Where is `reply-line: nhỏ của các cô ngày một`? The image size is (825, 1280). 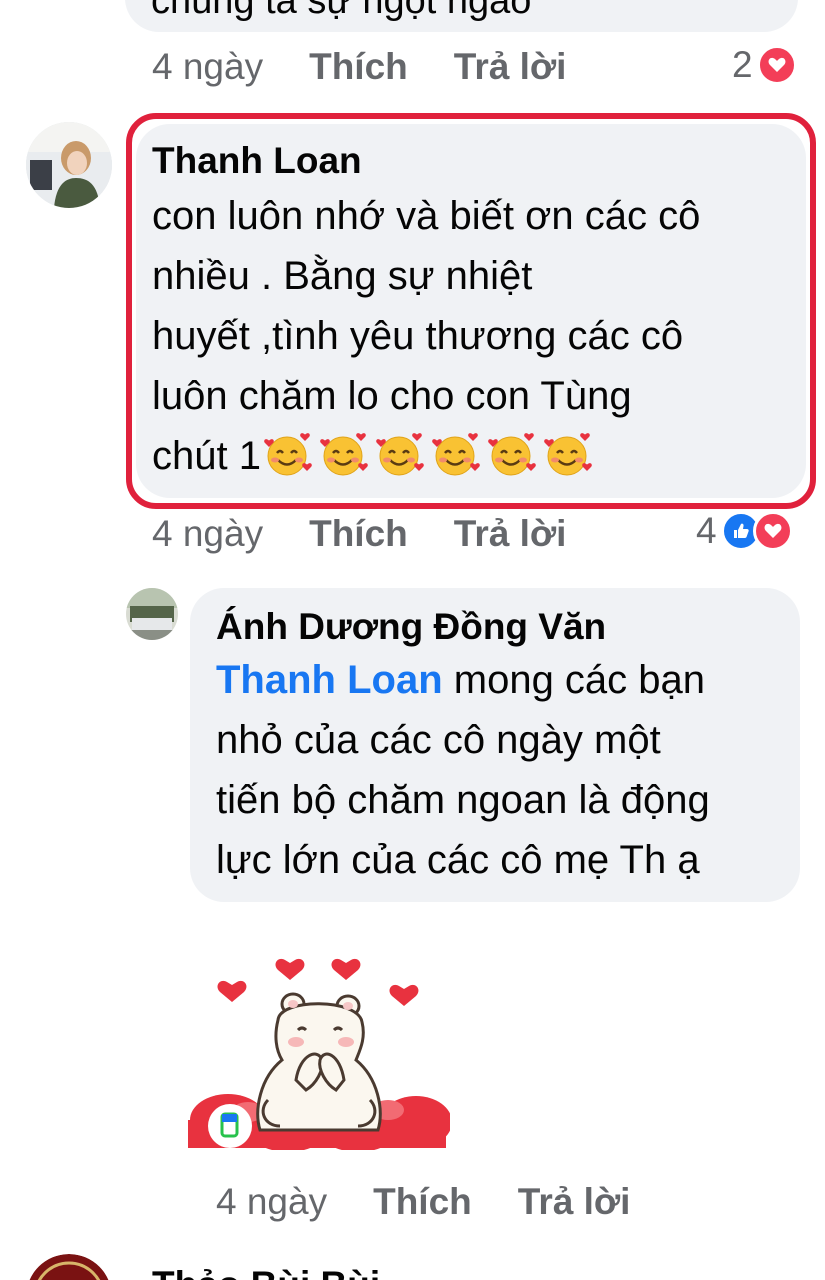
reply-line: nhỏ của các cô ngày một is located at coordinates (438, 740).